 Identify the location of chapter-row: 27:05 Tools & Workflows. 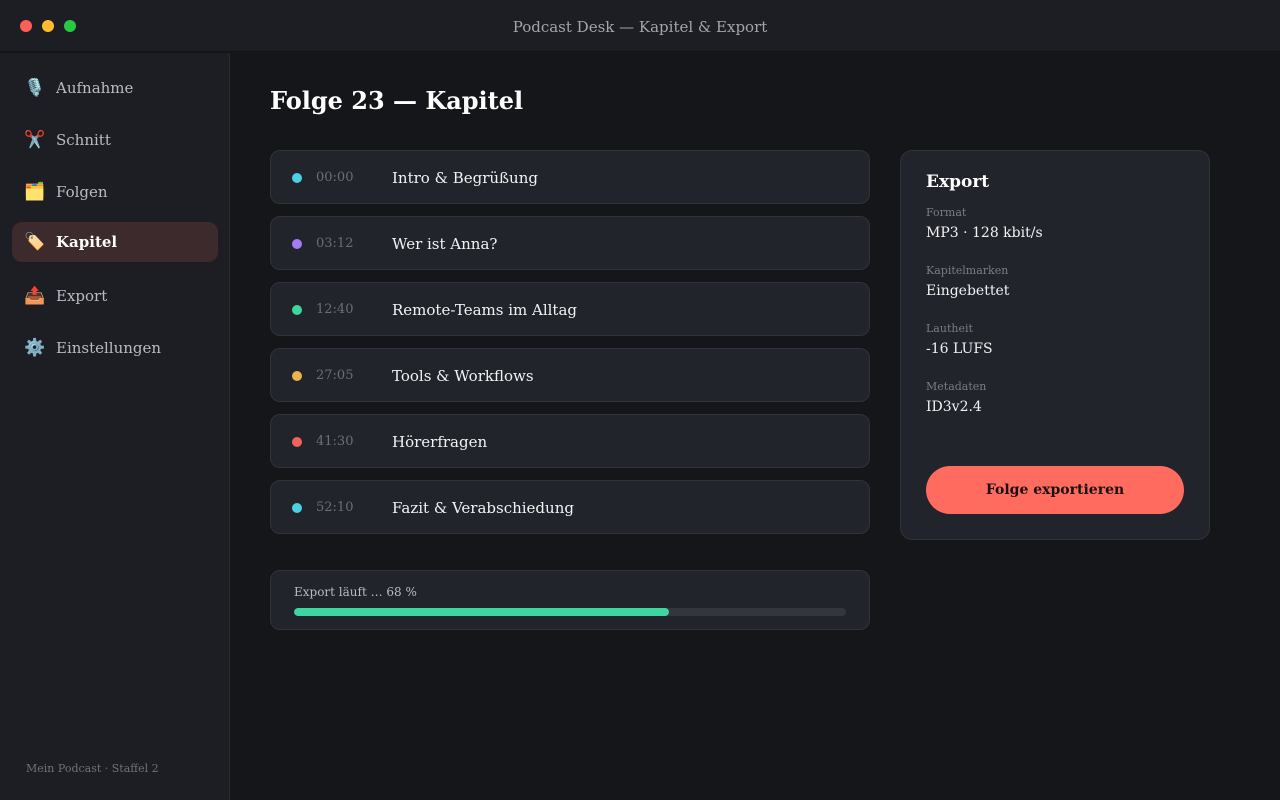
(570, 375).